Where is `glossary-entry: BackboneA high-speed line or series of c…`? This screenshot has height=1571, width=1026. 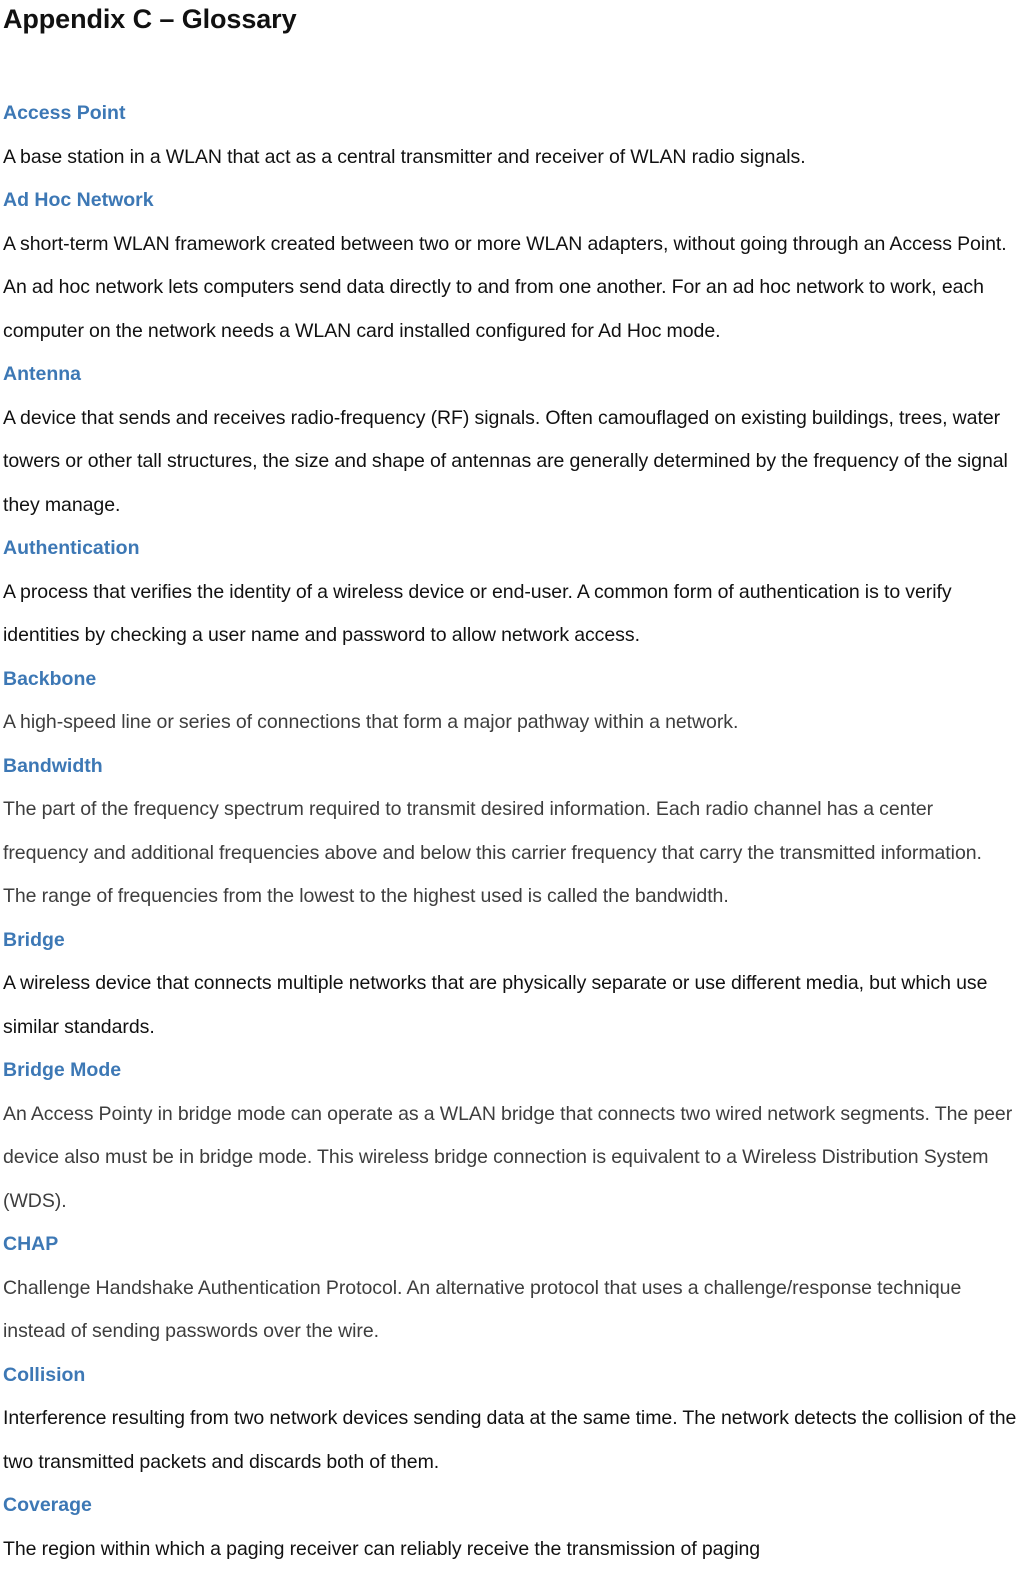 glossary-entry: BackboneA high-speed line or series of c… is located at coordinates (511, 701).